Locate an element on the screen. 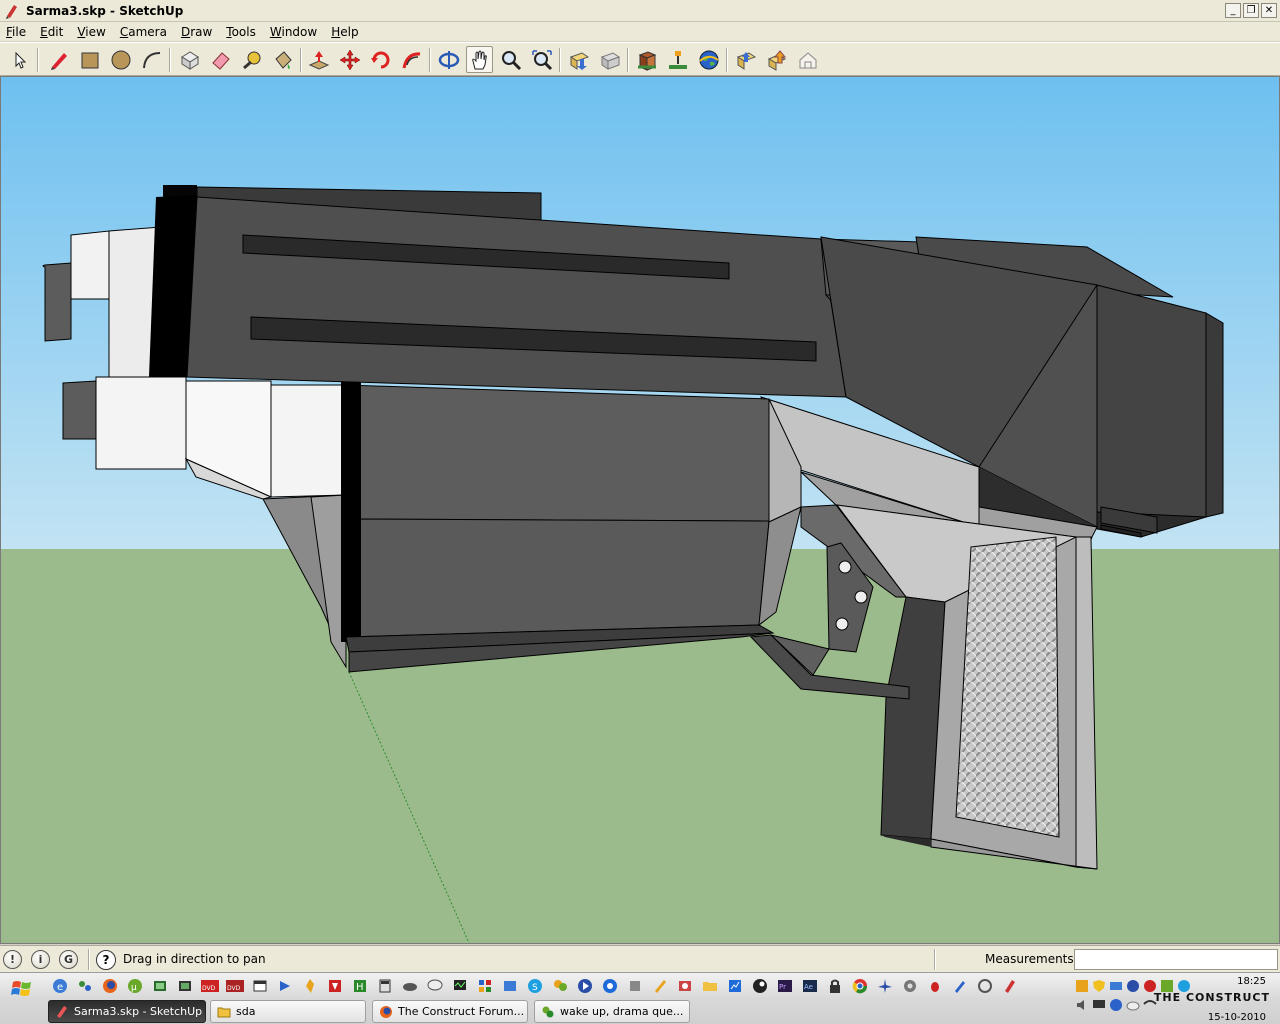  tape-measure-tool-button is located at coordinates (251, 59).